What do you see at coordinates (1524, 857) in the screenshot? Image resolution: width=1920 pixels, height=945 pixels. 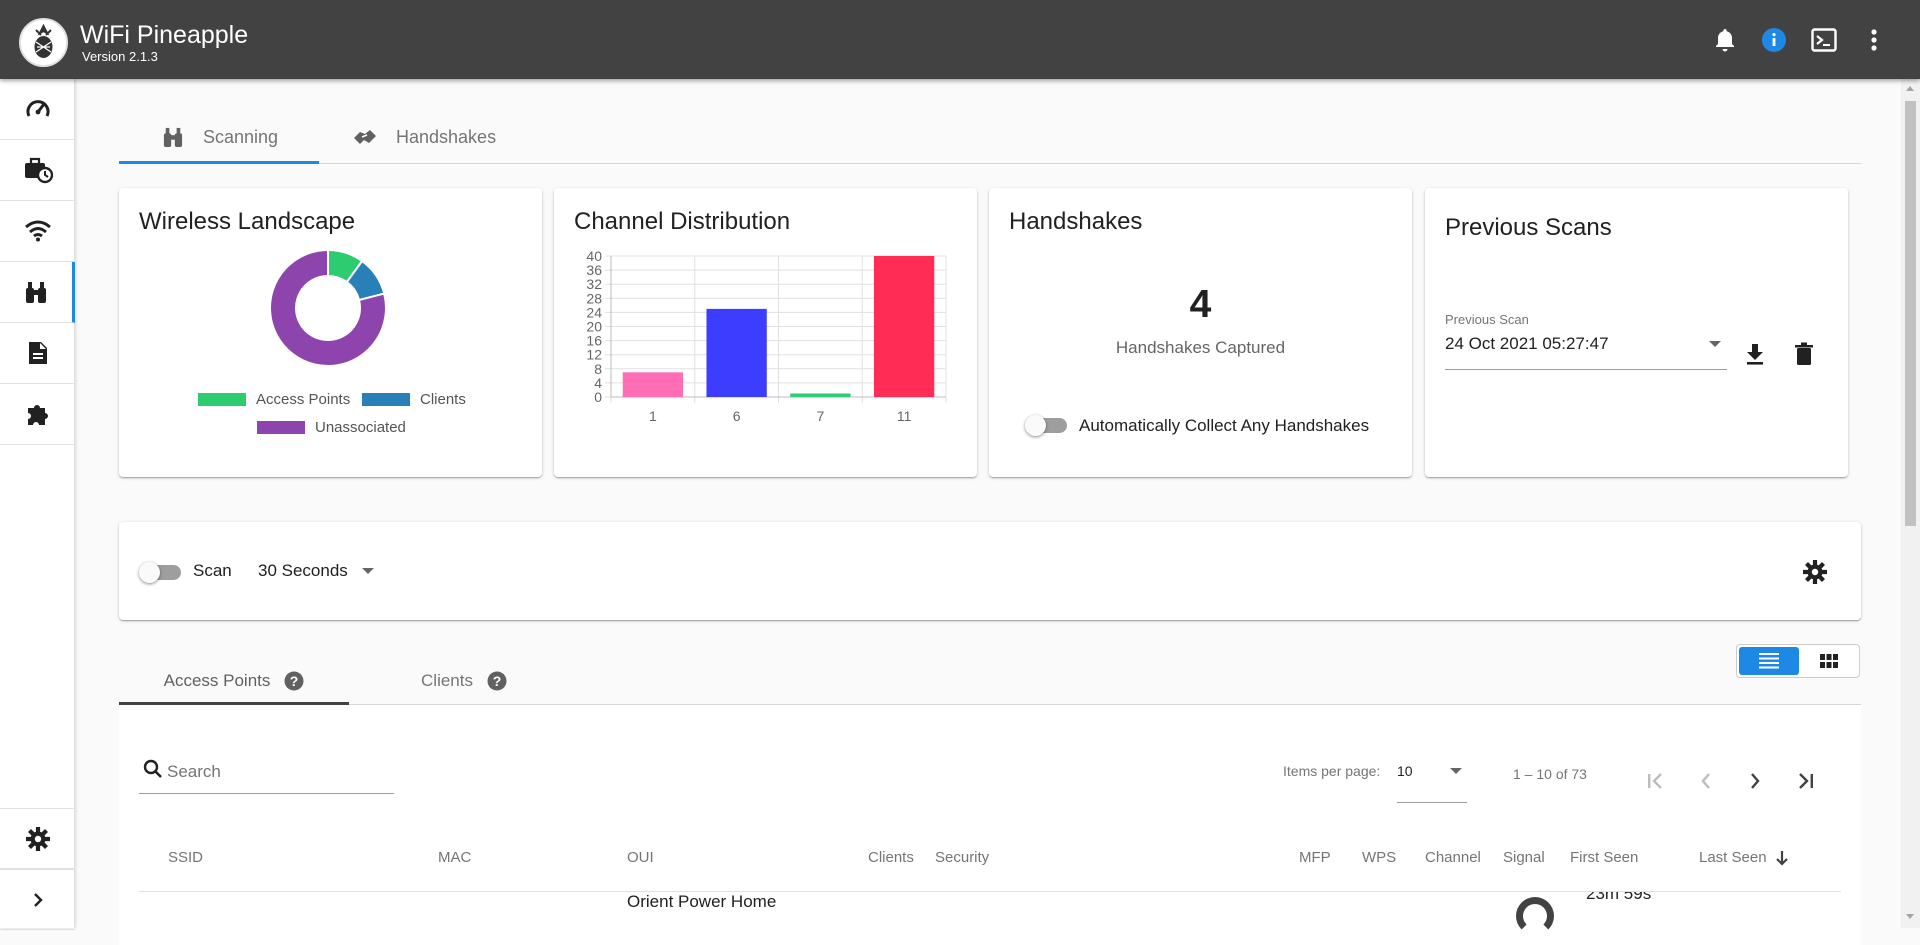 I see `column-header-signal: Signal` at bounding box center [1524, 857].